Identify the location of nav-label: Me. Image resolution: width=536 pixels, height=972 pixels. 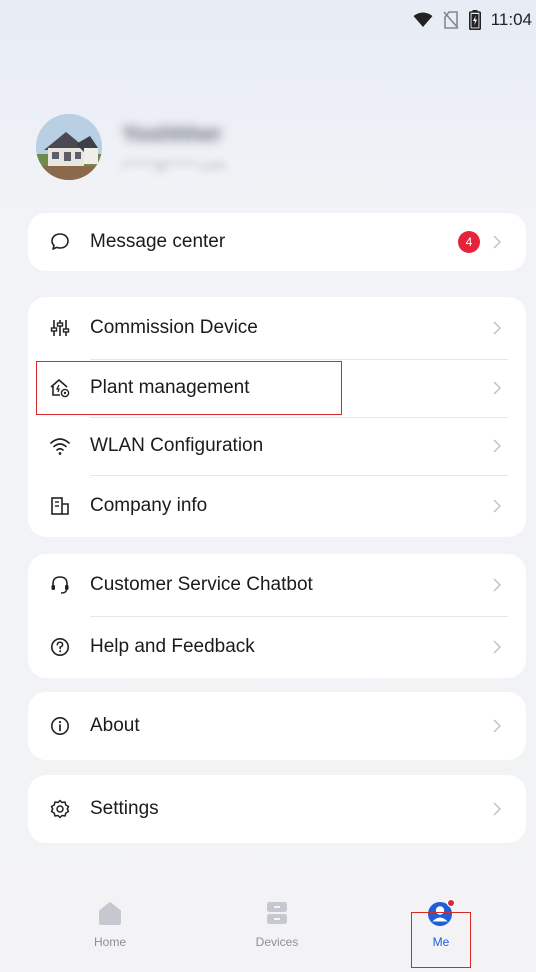
(441, 942).